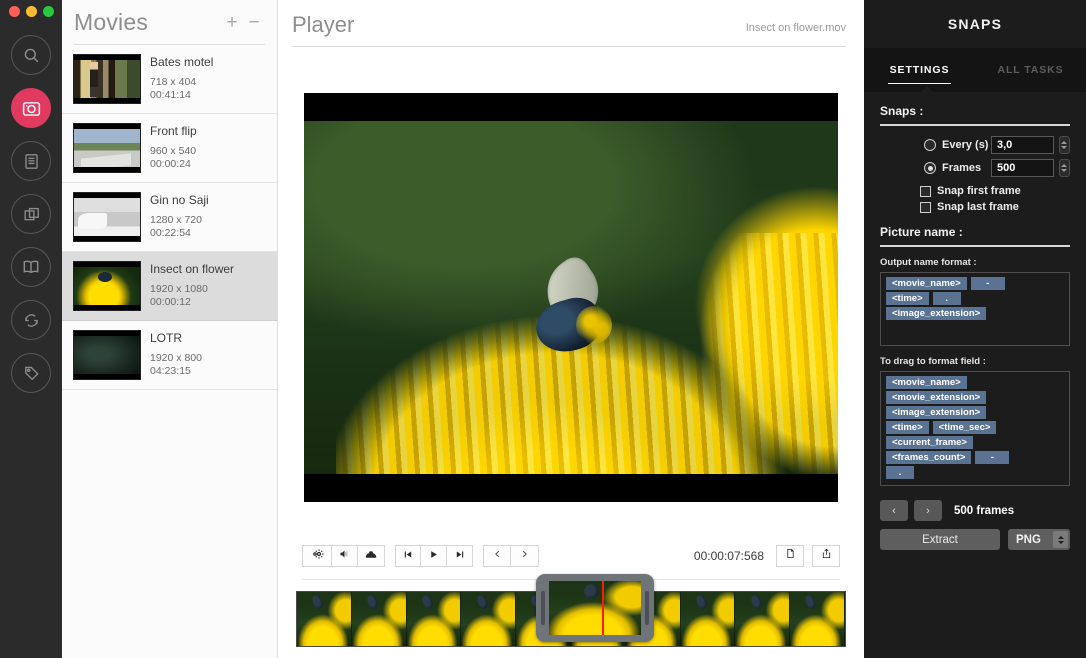  I want to click on icon-rail, so click(31, 329).